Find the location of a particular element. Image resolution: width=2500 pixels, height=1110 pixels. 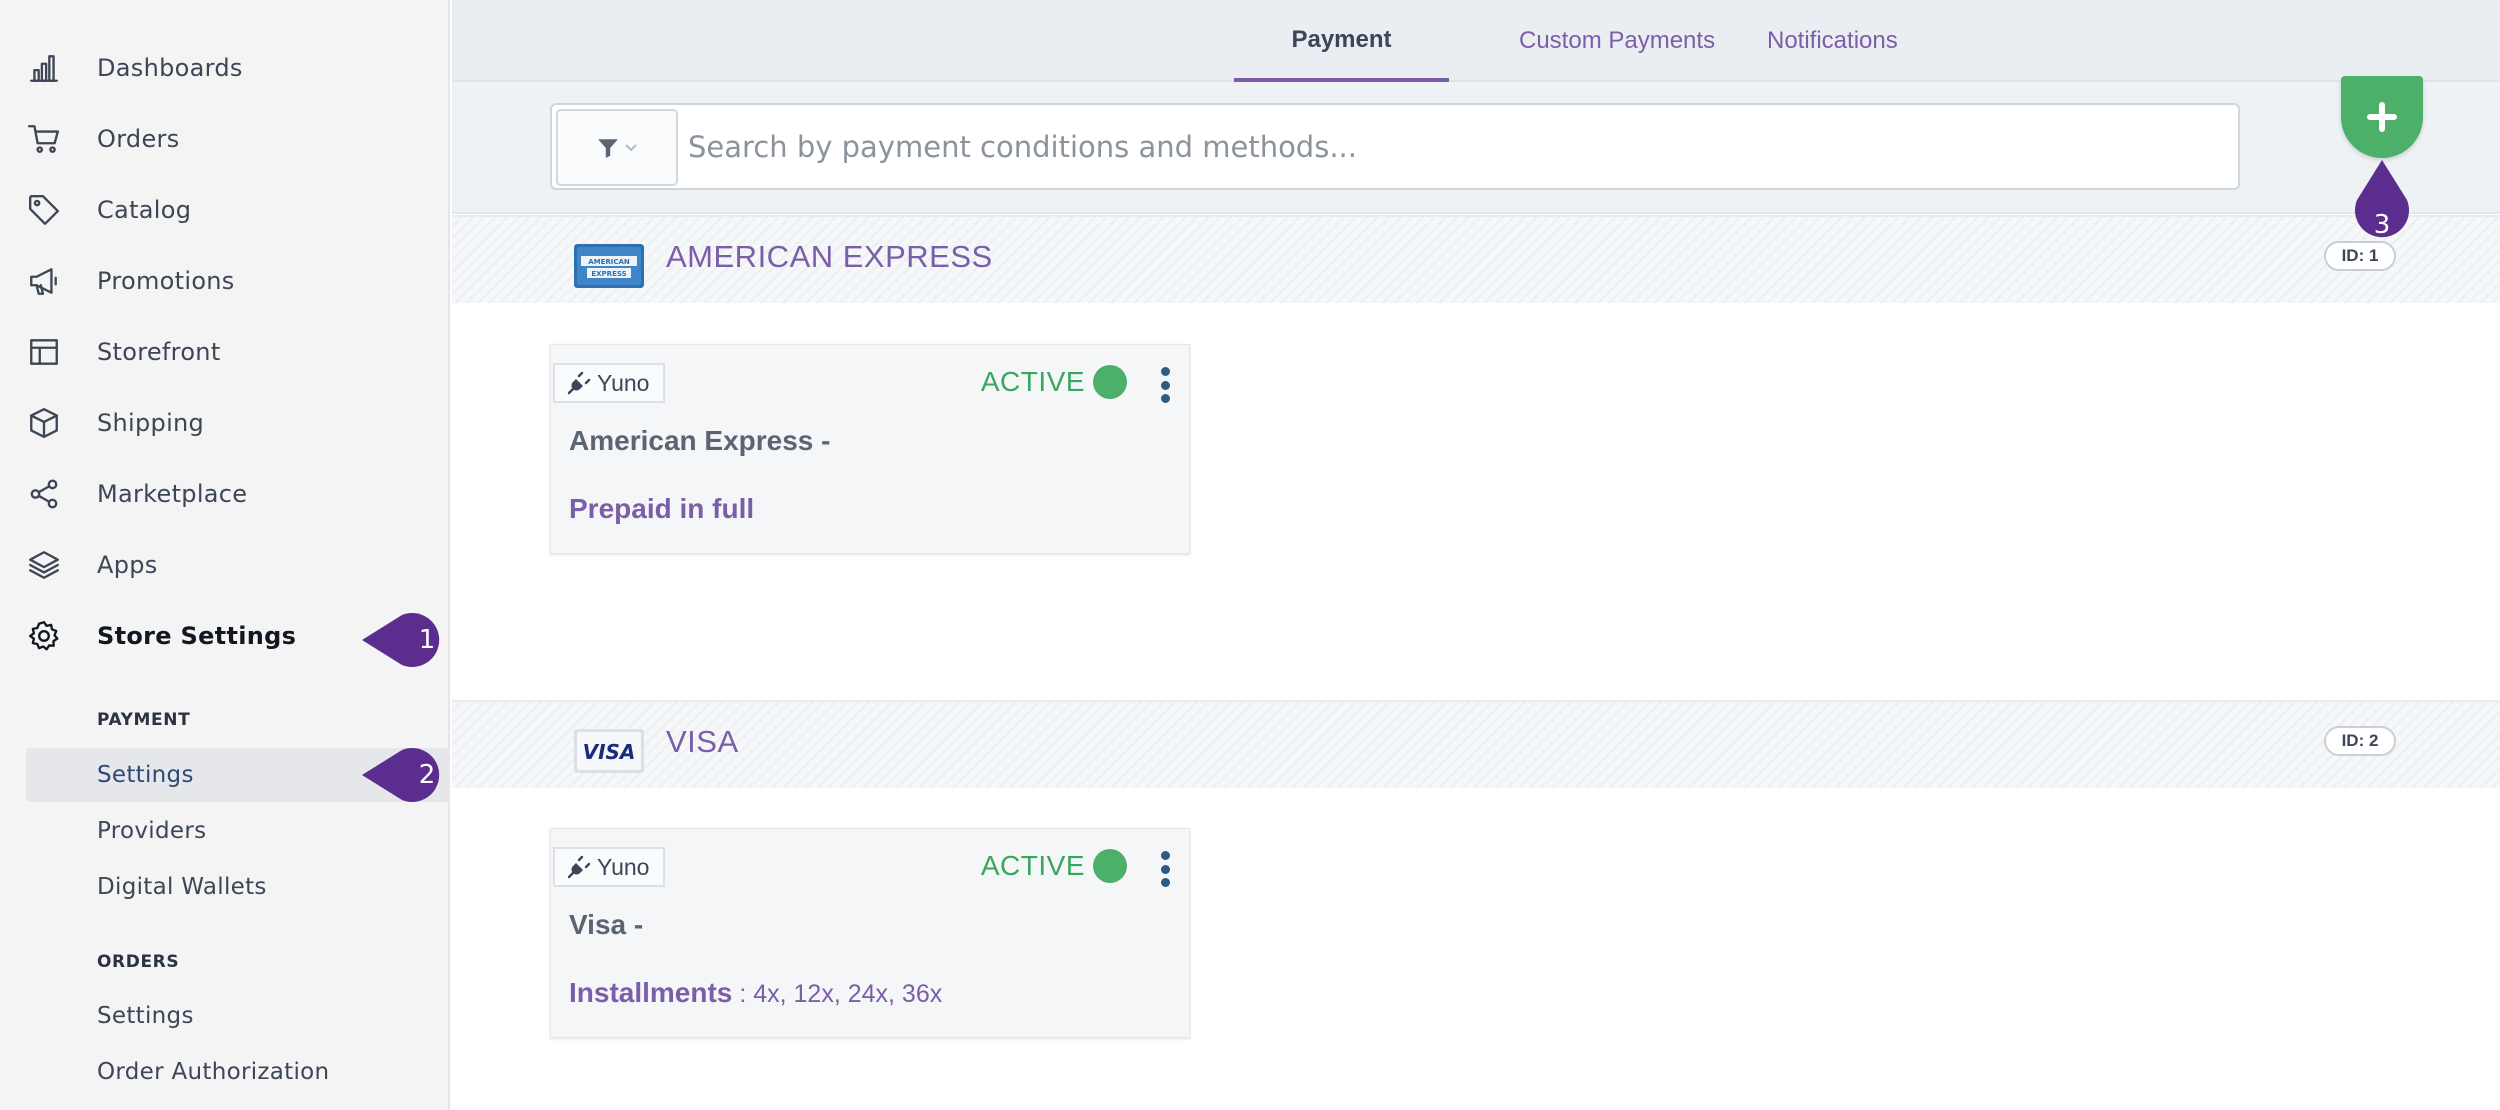

cart-icon is located at coordinates (44, 139).